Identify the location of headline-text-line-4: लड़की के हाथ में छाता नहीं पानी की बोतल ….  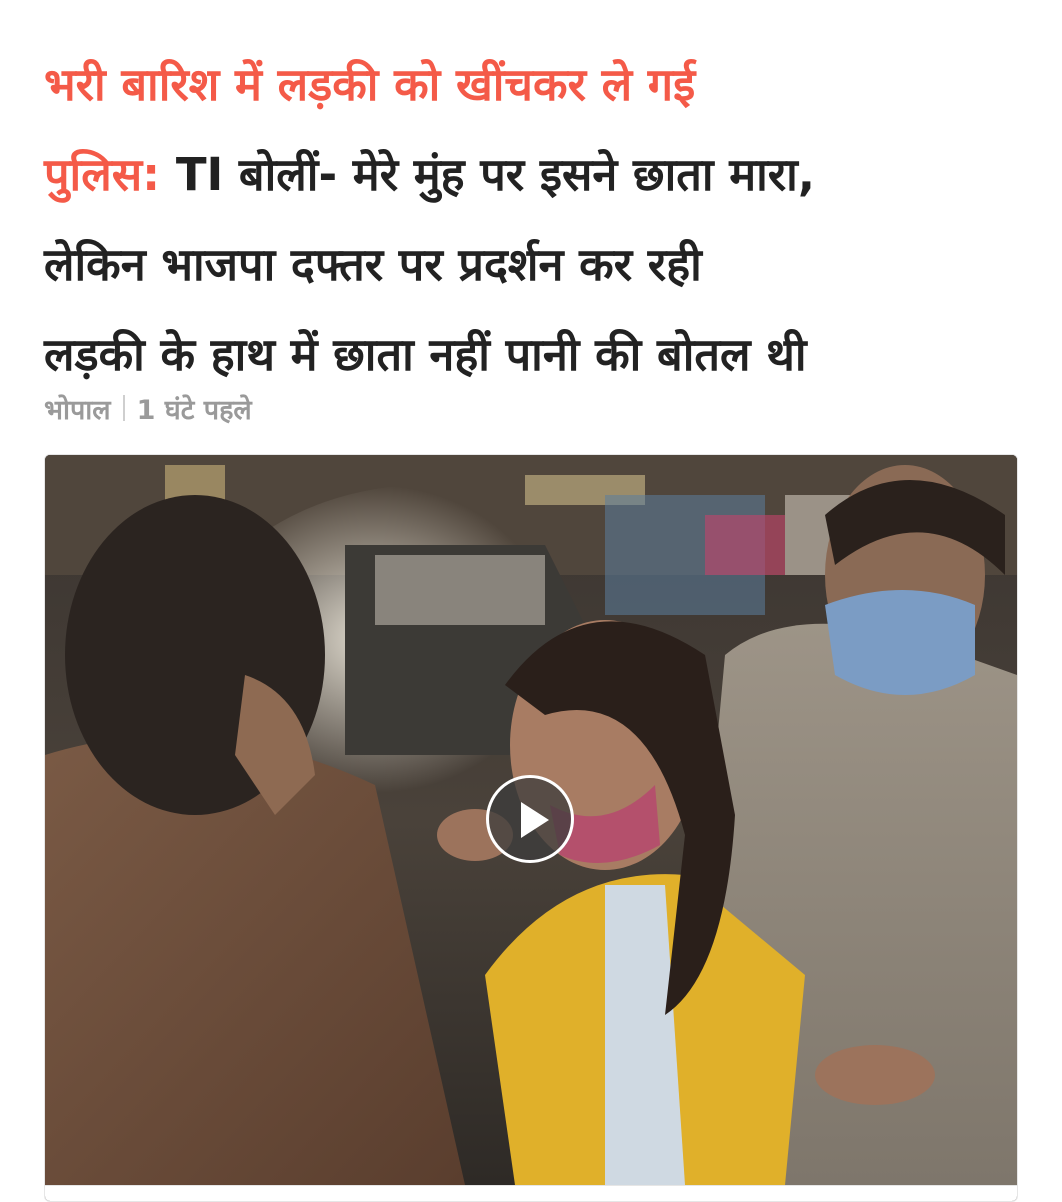
(425, 354).